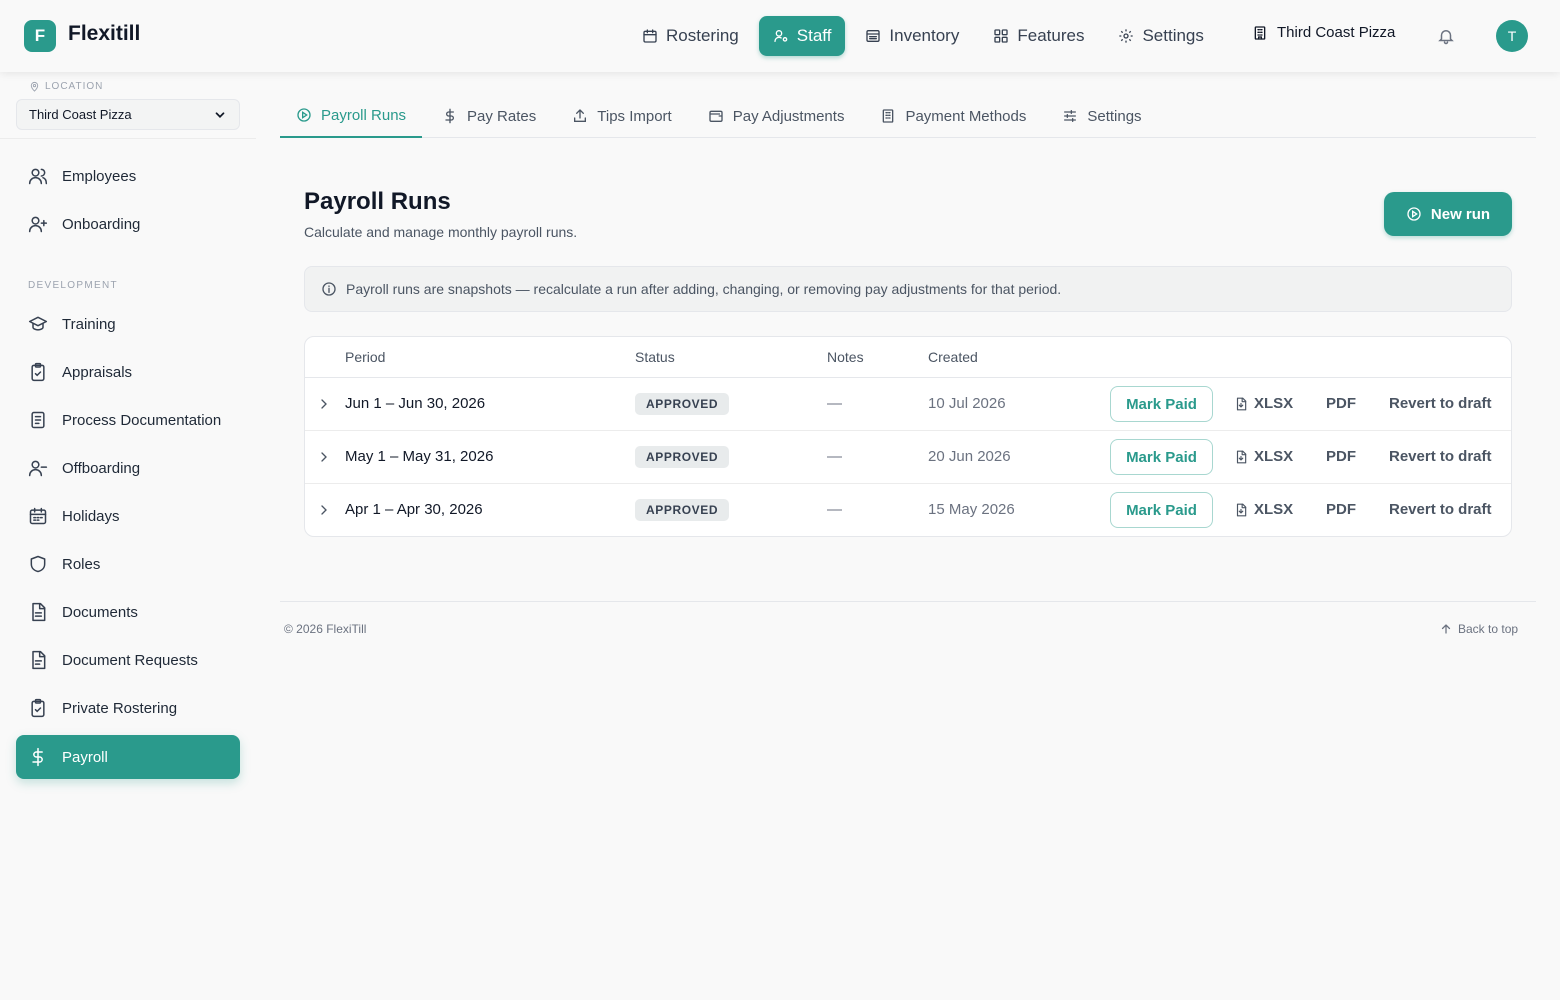 This screenshot has height=1000, width=1560. Describe the element at coordinates (702, 35) in the screenshot. I see `nav-rostering-label: Rostering` at that location.